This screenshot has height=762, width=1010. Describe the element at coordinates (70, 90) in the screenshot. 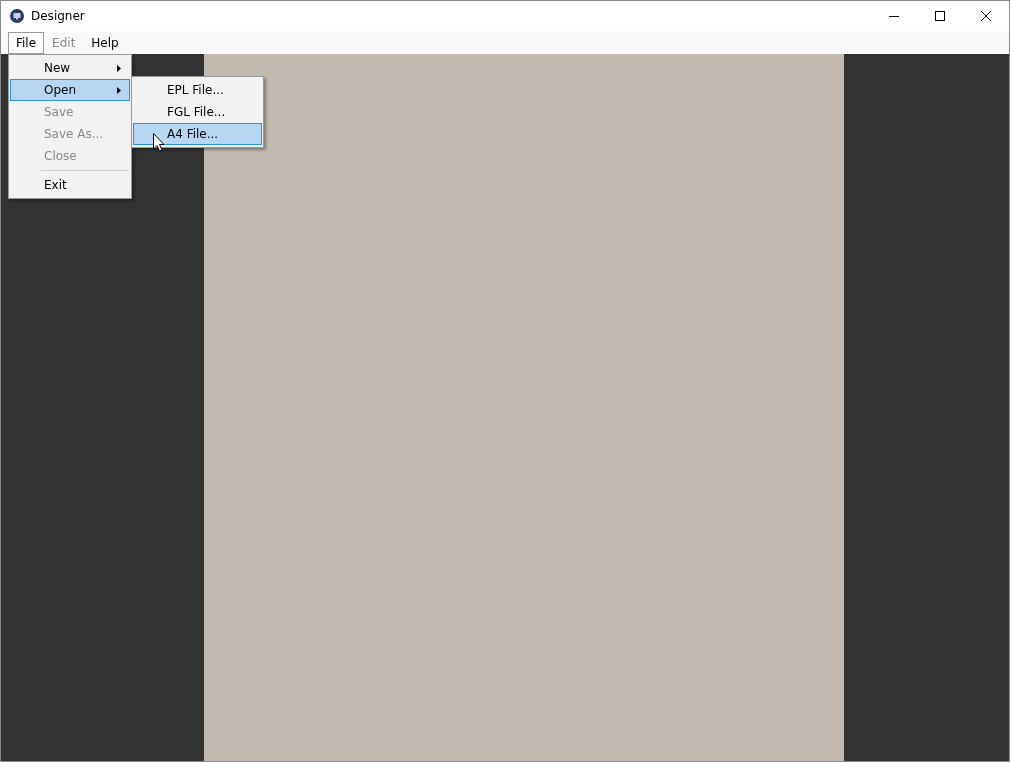

I see `menu-item: Open` at that location.